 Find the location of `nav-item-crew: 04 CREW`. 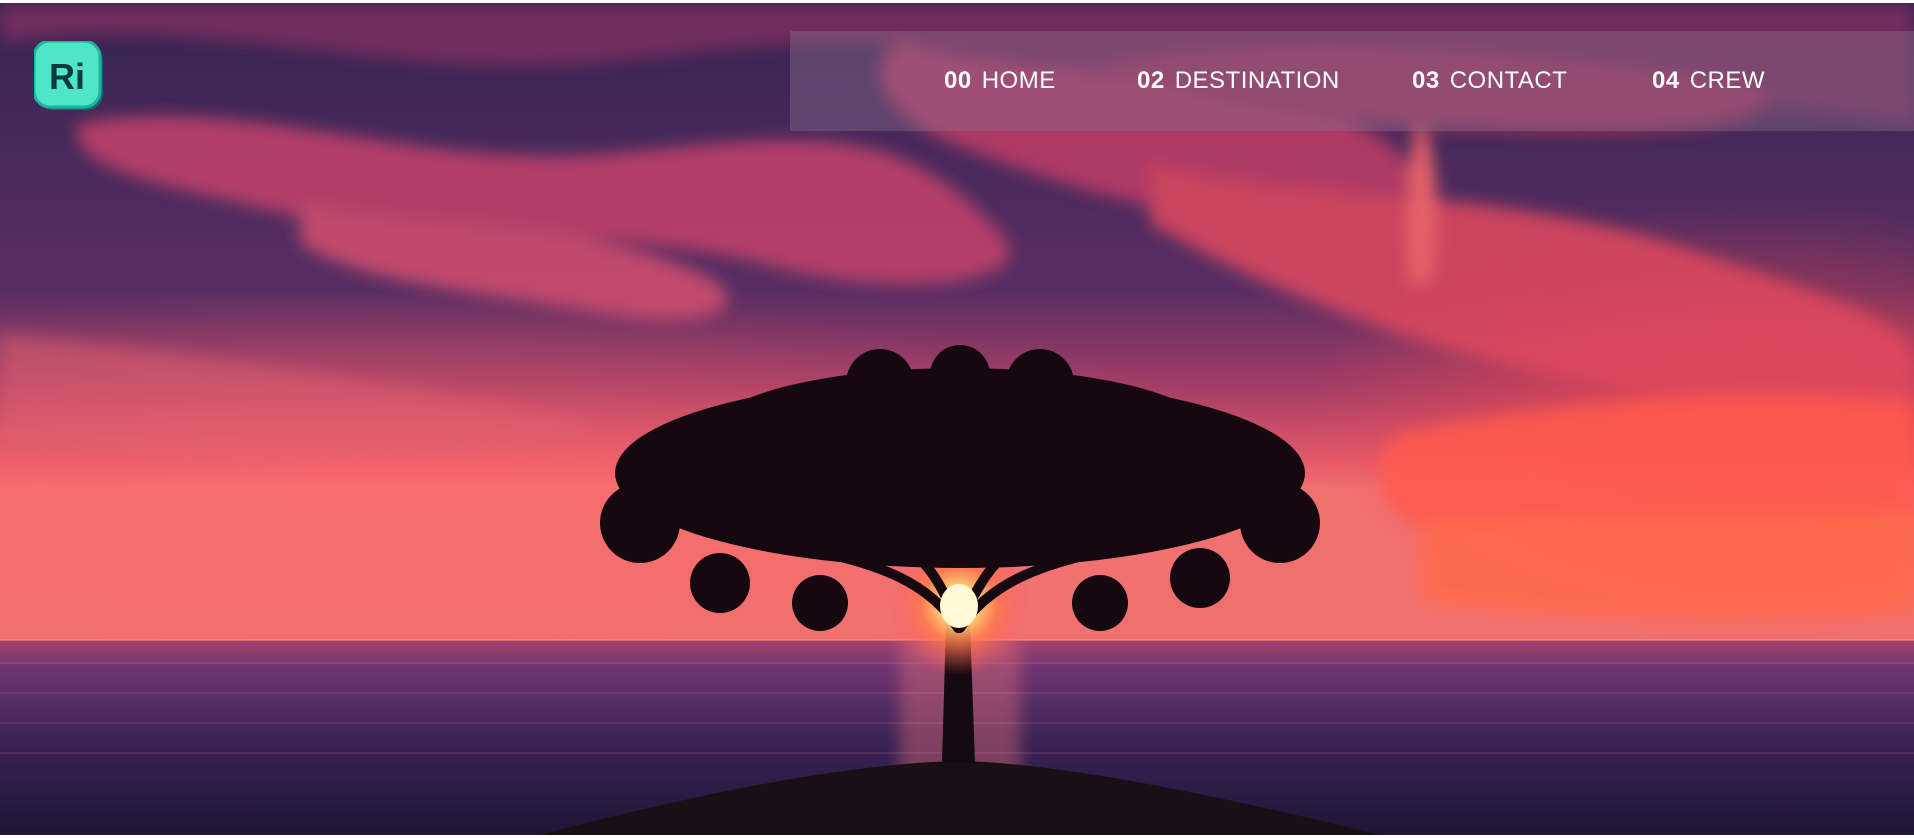

nav-item-crew: 04 CREW is located at coordinates (1708, 81).